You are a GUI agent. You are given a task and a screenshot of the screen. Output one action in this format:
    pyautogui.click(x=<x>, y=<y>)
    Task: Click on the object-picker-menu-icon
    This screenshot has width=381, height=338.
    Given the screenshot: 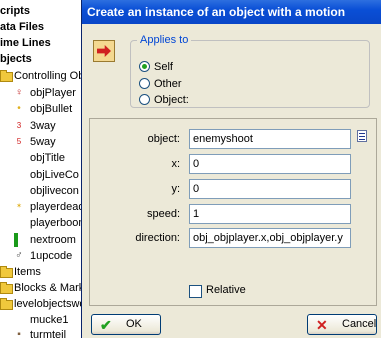 What is the action you would take?
    pyautogui.click(x=363, y=136)
    